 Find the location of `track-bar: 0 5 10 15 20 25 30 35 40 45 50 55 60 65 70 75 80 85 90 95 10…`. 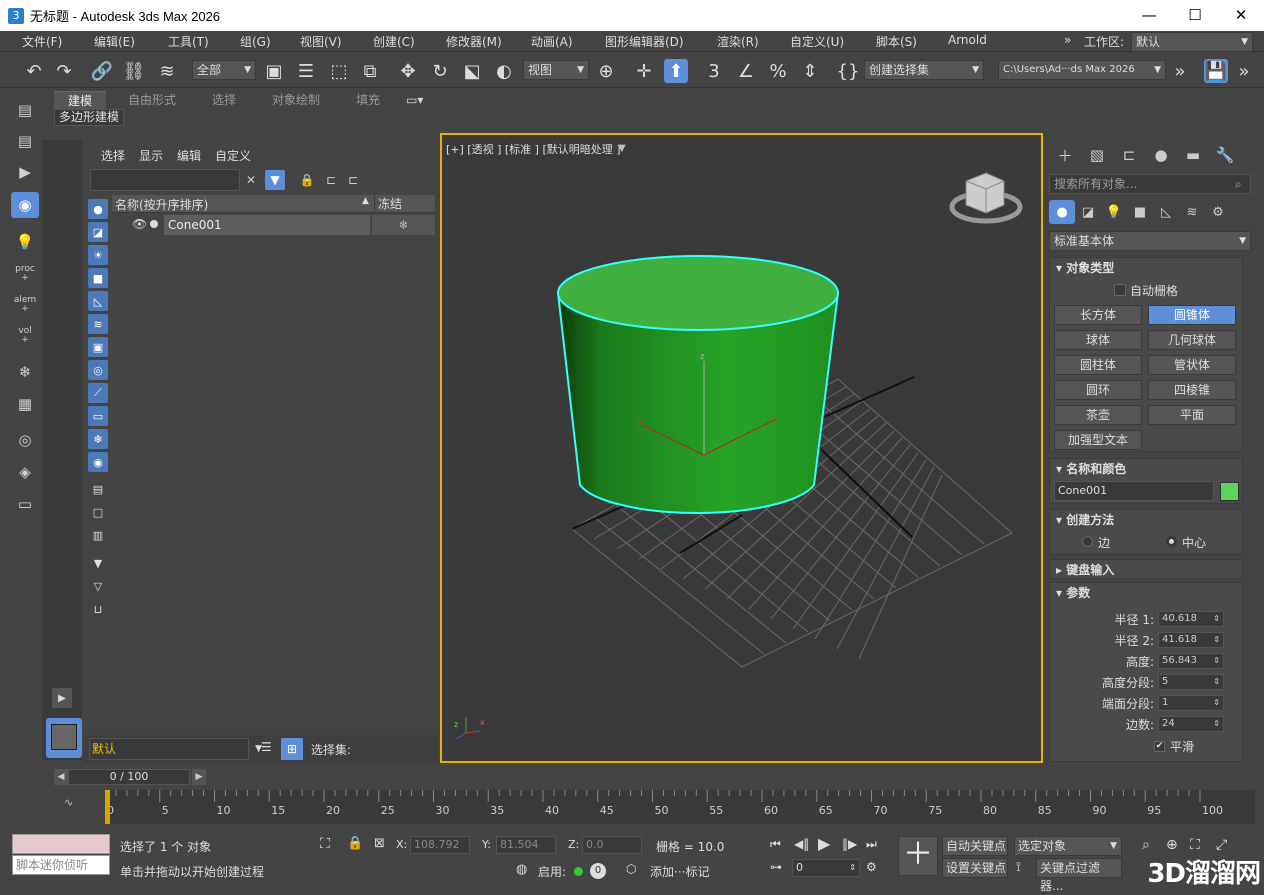

track-bar: 0 5 10 15 20 25 30 35 40 45 50 55 60 65 70 75 80 85 90 95 10… is located at coordinates (679, 807).